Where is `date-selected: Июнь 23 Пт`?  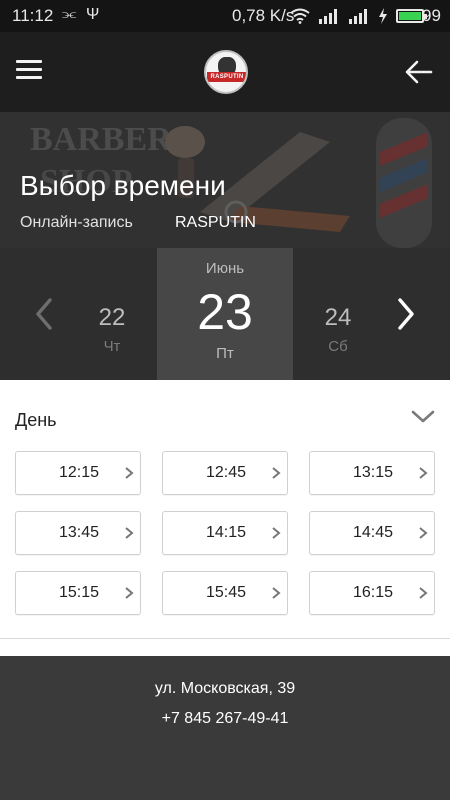 date-selected: Июнь 23 Пт is located at coordinates (225, 314).